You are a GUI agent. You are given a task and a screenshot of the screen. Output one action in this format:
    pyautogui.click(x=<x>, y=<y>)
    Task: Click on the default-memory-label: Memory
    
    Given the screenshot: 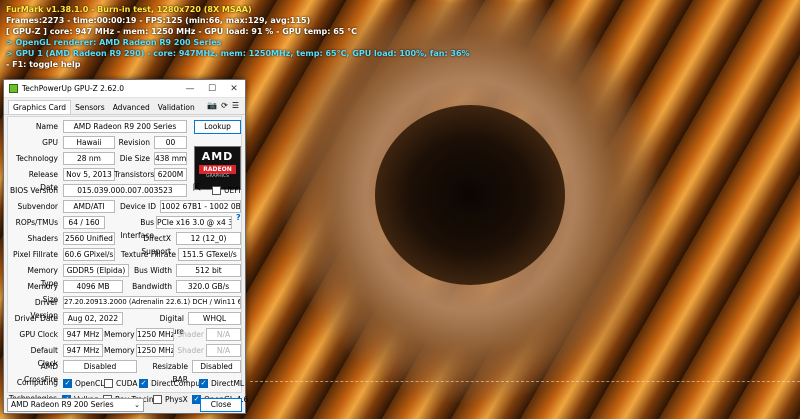 What is the action you would take?
    pyautogui.click(x=119, y=350)
    